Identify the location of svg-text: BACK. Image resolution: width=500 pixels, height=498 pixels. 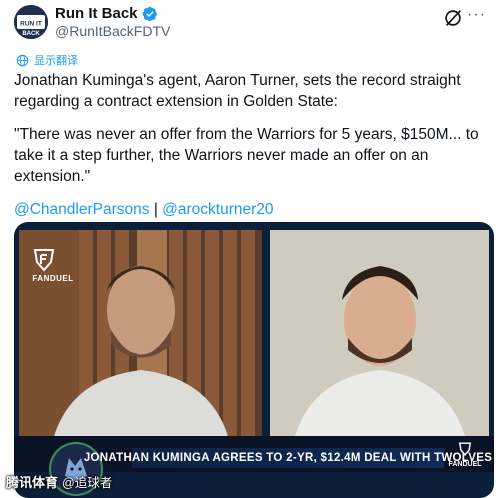
(31, 34).